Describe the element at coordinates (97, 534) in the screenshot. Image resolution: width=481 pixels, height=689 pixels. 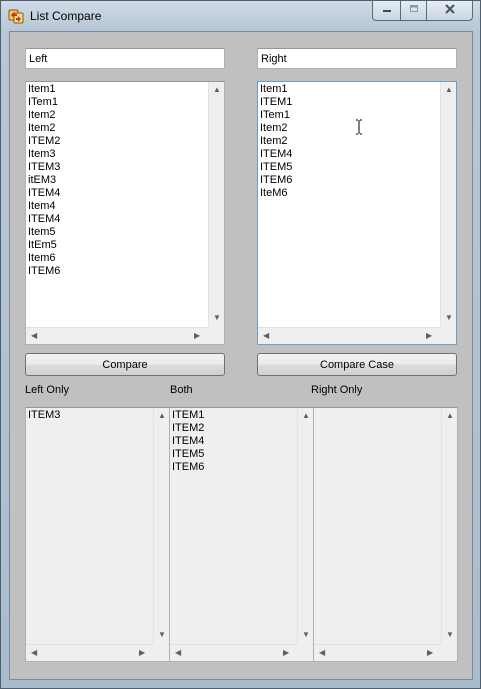
I see `left-only-list: ITEM3 ▲ ▼ ◀ ▶` at that location.